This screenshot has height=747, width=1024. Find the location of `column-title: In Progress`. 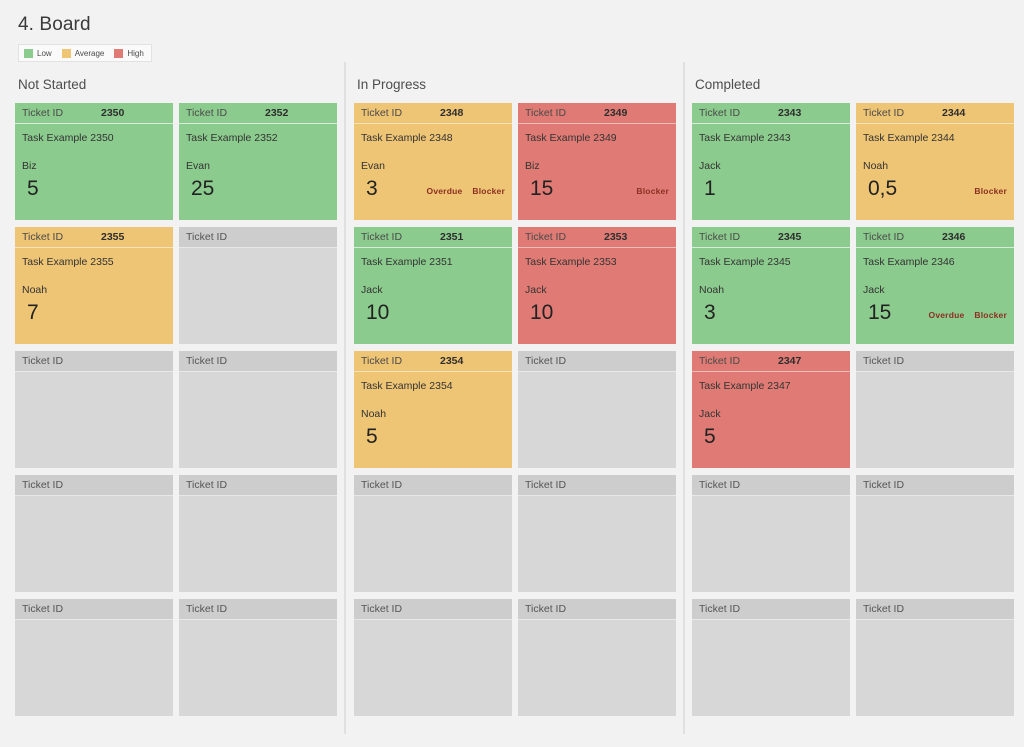

column-title: In Progress is located at coordinates (392, 84).